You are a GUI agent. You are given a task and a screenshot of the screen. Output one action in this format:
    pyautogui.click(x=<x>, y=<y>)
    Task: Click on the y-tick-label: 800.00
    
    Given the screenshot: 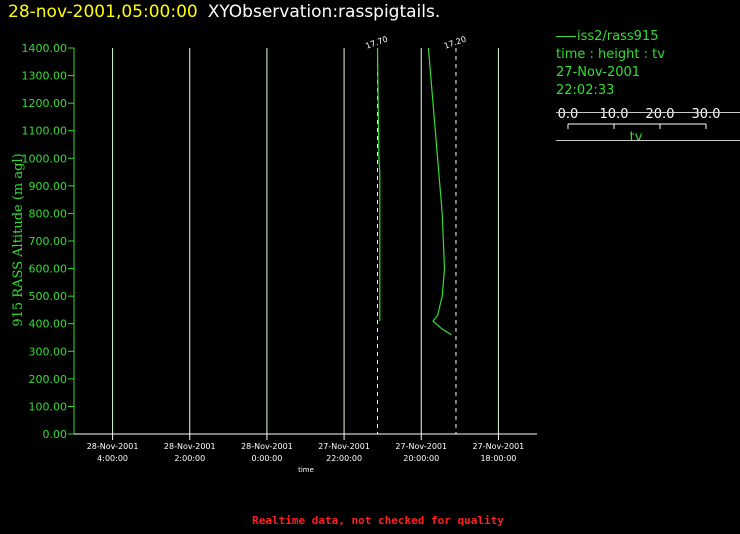 What is the action you would take?
    pyautogui.click(x=48, y=213)
    